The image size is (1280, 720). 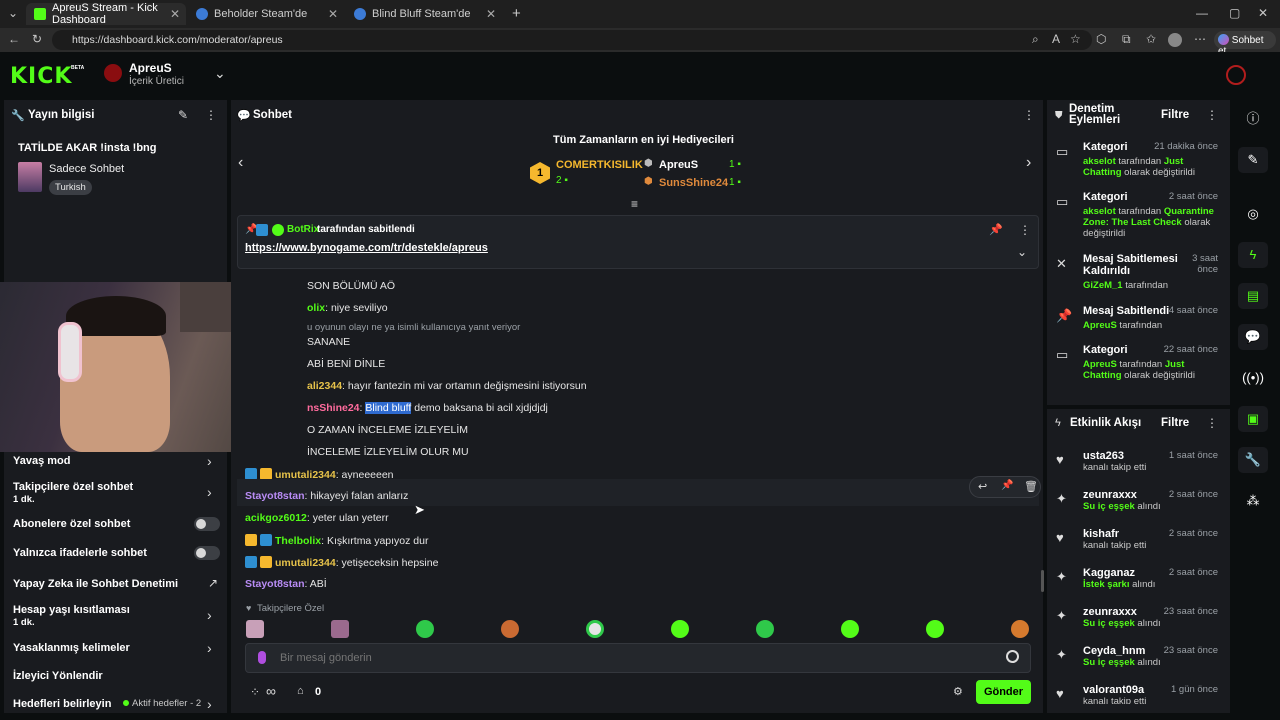 I want to click on chat-message: acikgoz6012: yeter ulan yeterr, so click(x=317, y=518).